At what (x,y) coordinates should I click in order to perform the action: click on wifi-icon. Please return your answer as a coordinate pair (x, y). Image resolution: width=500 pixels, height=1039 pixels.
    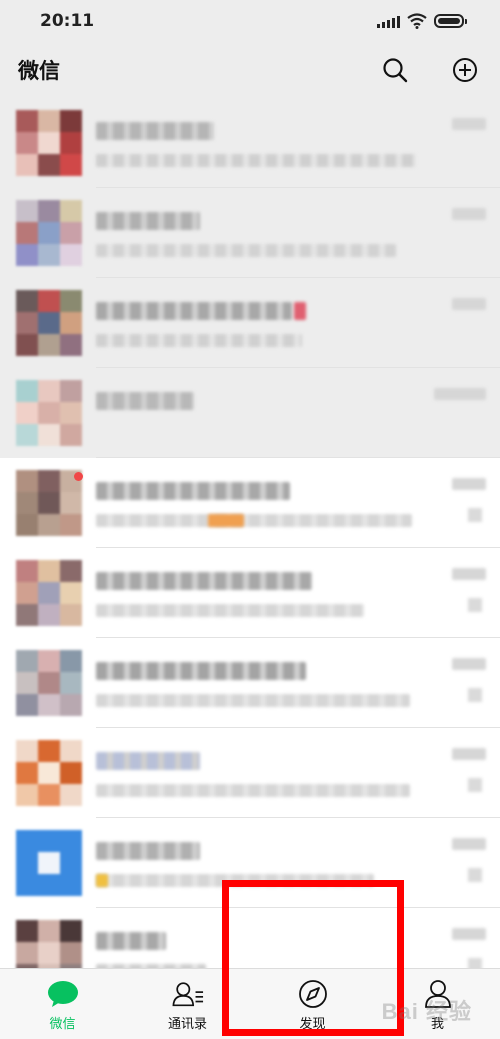
    Looking at the image, I should click on (417, 21).